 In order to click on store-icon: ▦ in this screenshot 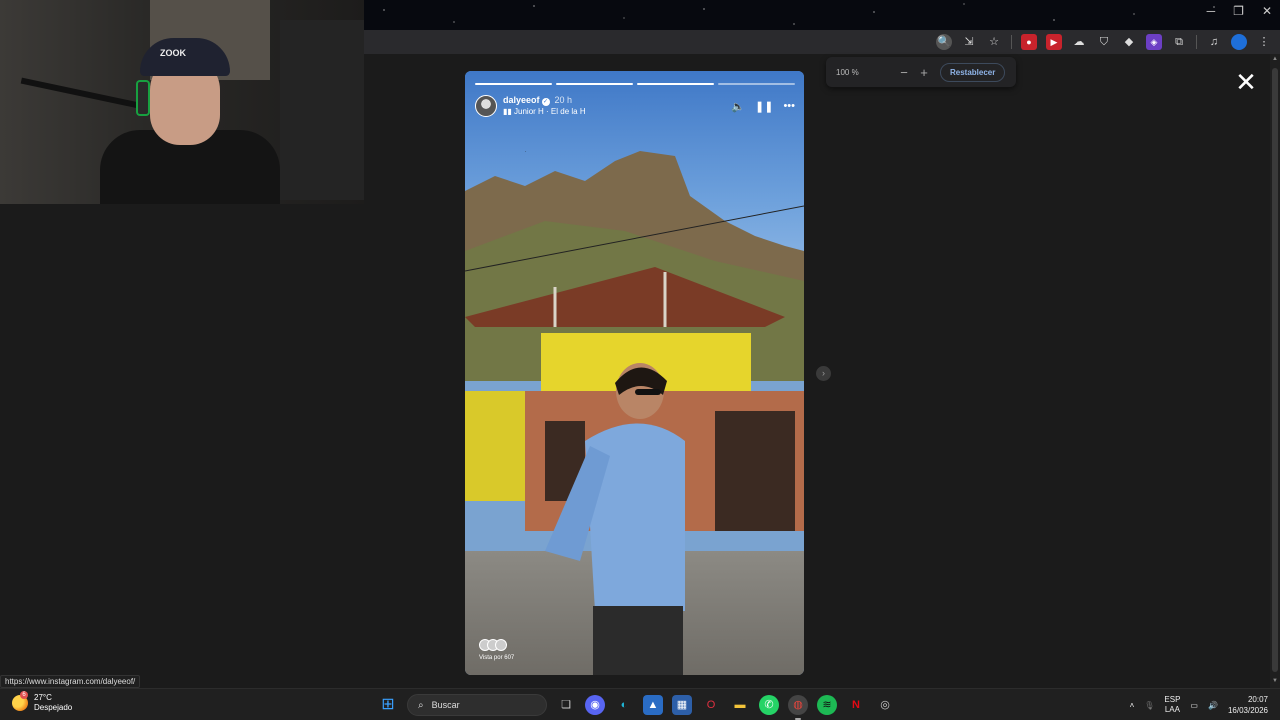, I will do `click(682, 705)`.